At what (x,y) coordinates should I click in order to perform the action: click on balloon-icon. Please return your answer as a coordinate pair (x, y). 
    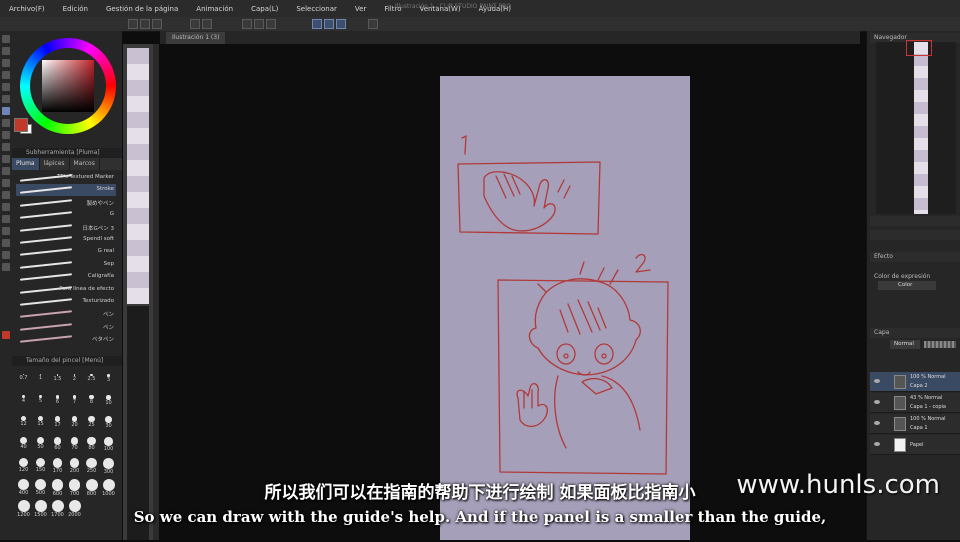
    Looking at the image, I should click on (6, 255).